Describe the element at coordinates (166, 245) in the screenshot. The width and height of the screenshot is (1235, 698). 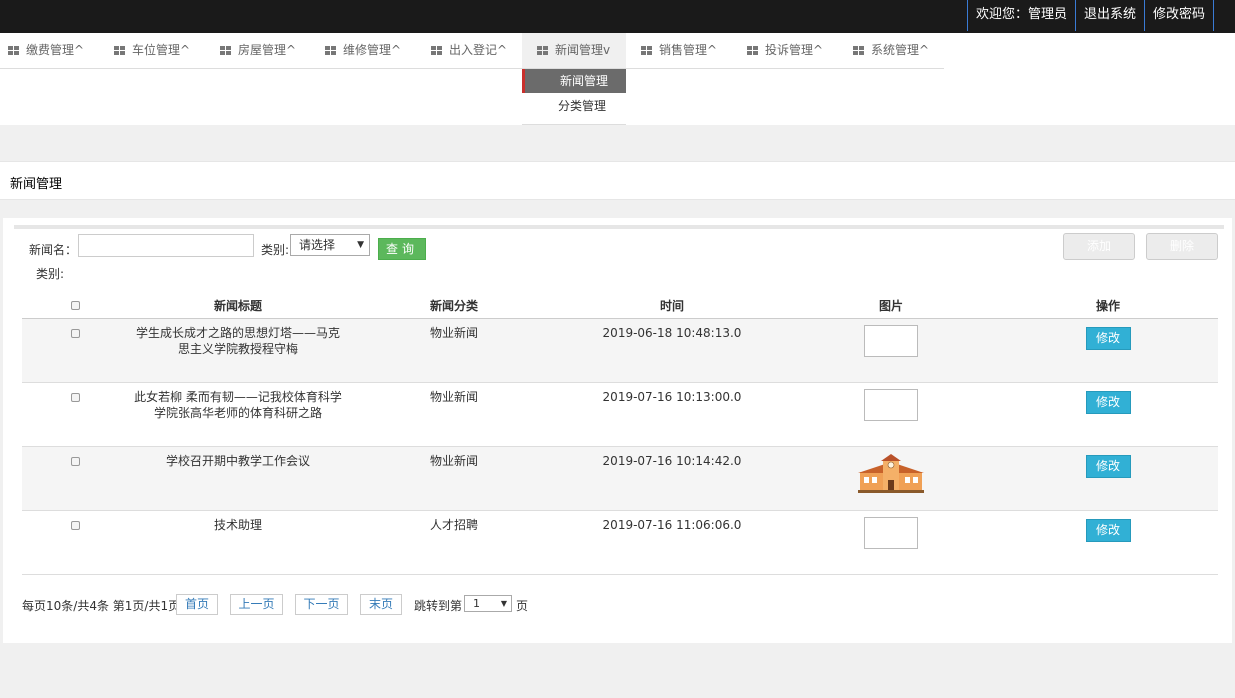
I see `news-name-input` at that location.